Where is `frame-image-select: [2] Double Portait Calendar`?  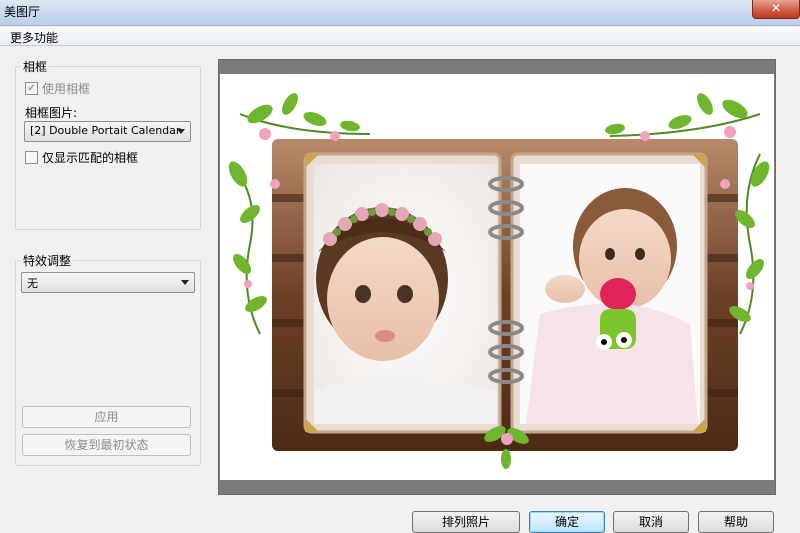
frame-image-select: [2] Double Portait Calendar is located at coordinates (107, 131).